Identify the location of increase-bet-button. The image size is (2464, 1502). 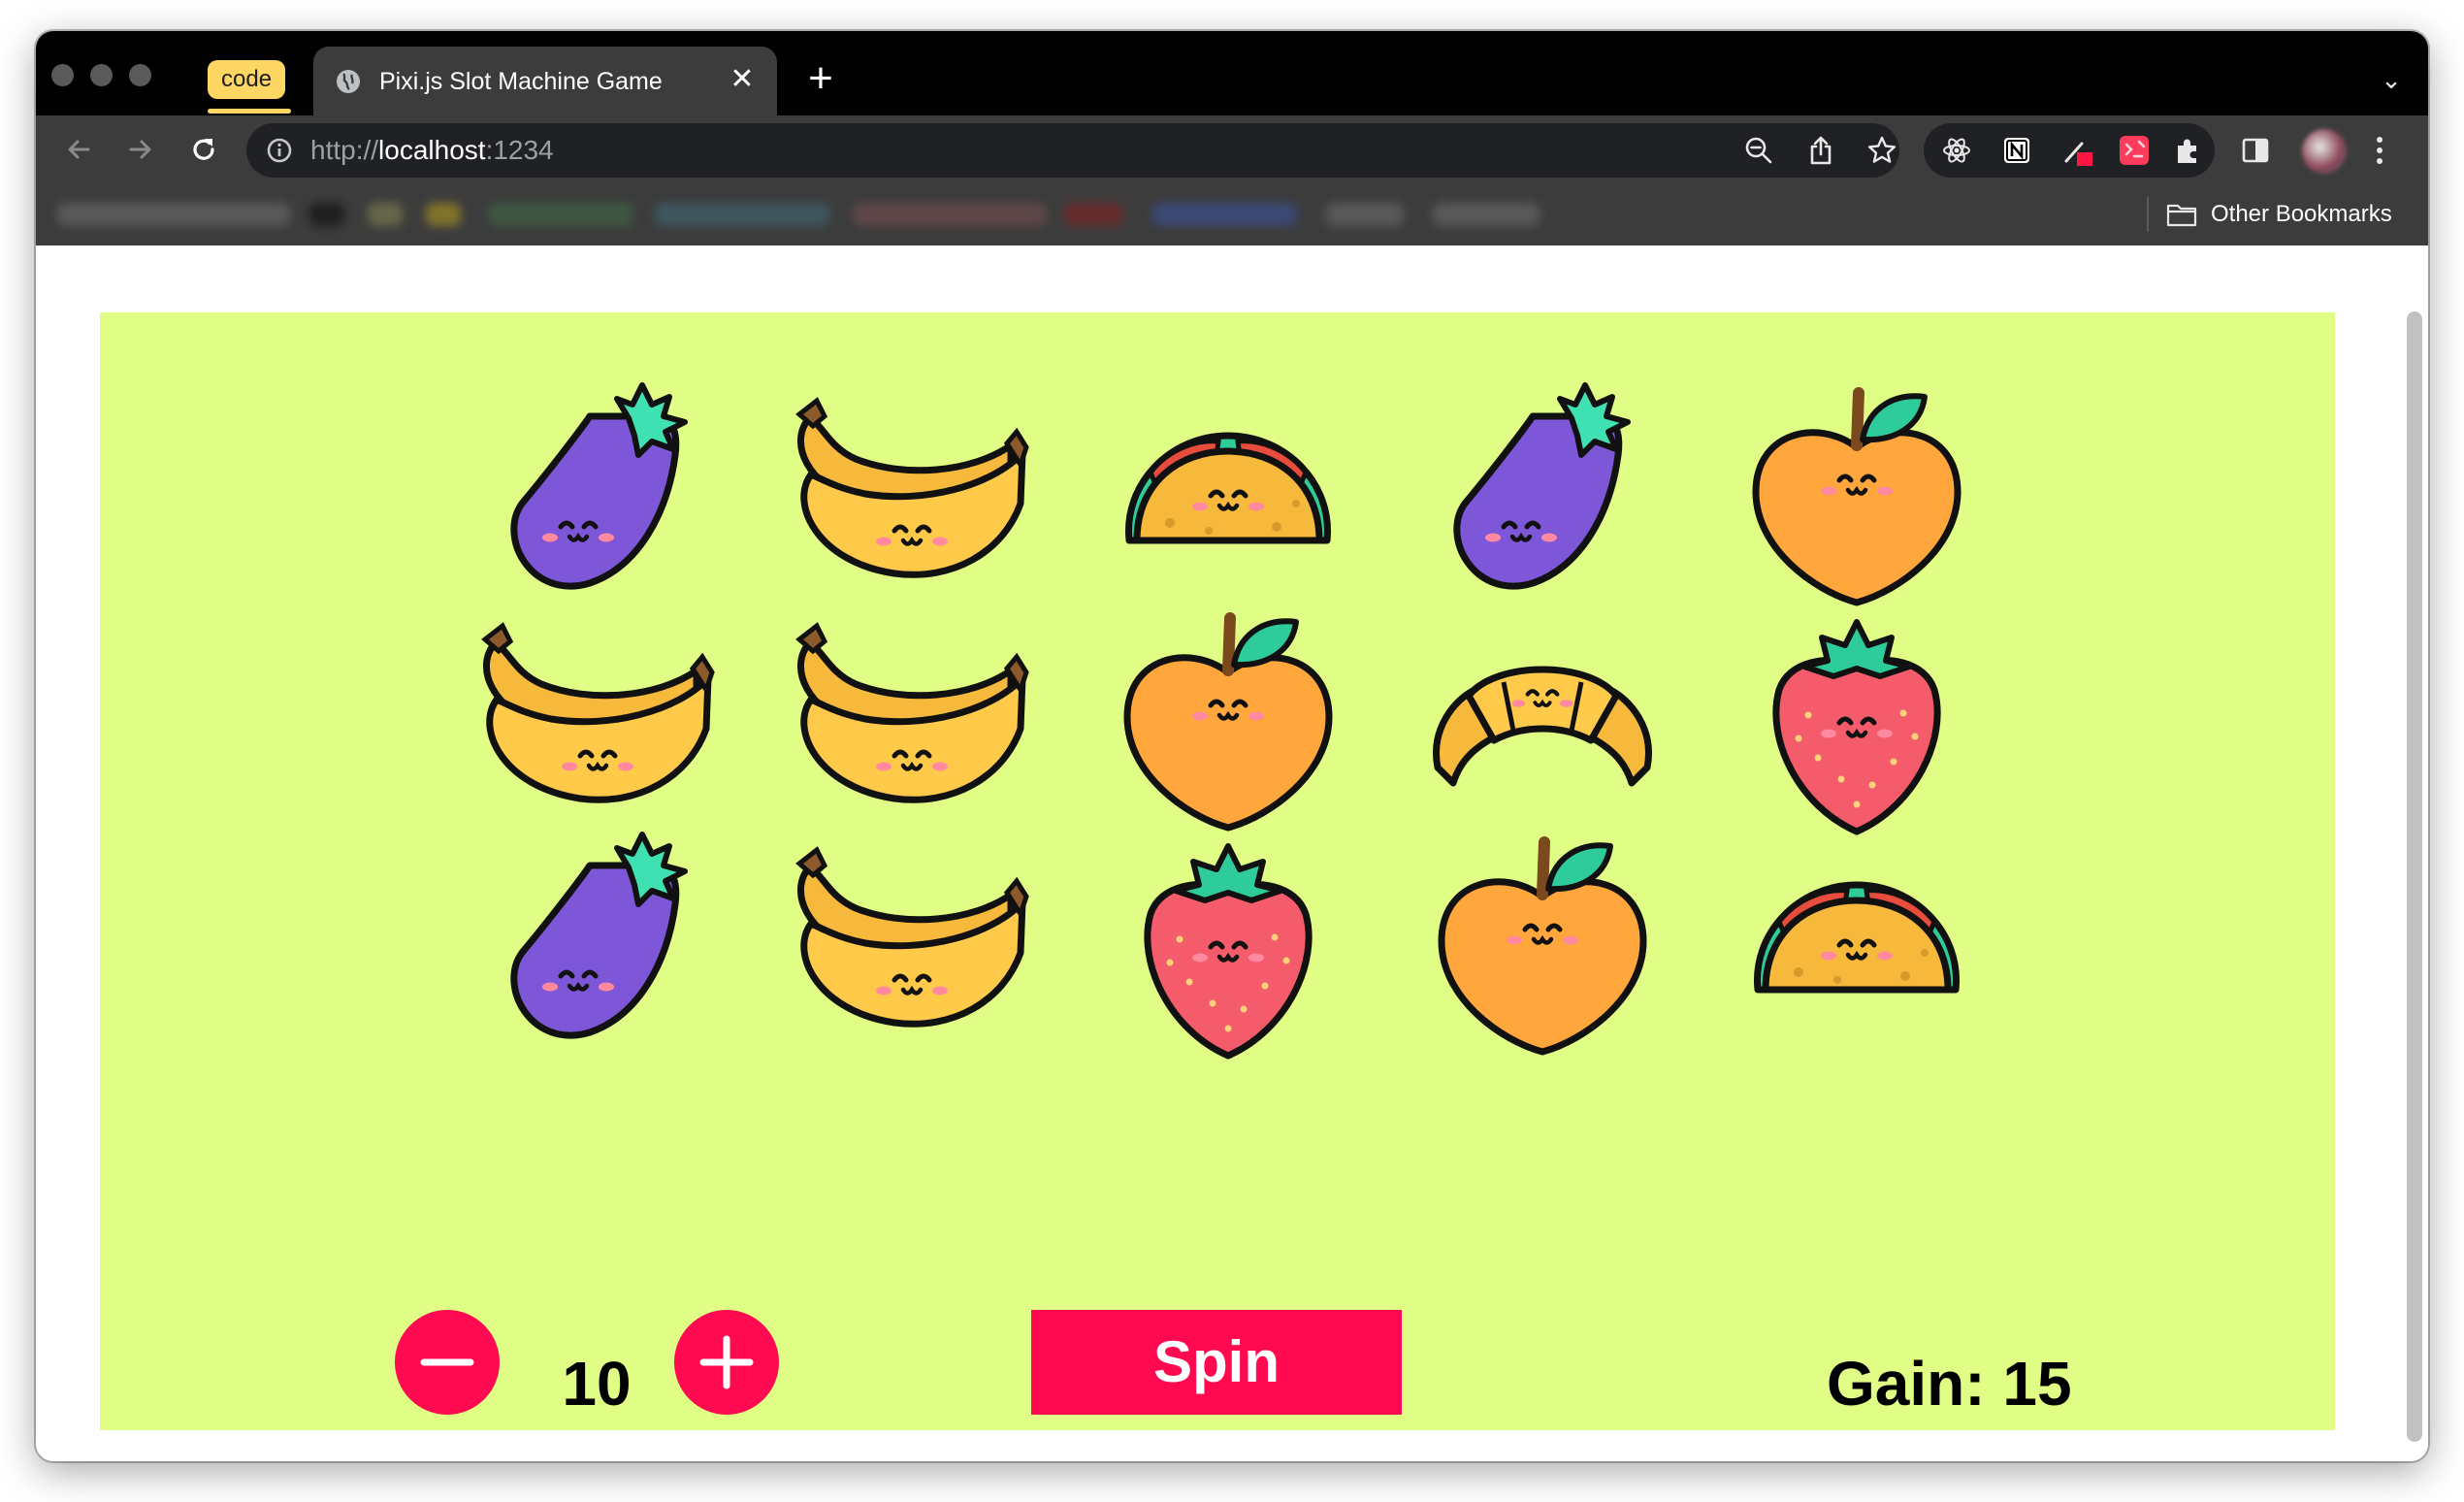
(726, 1362).